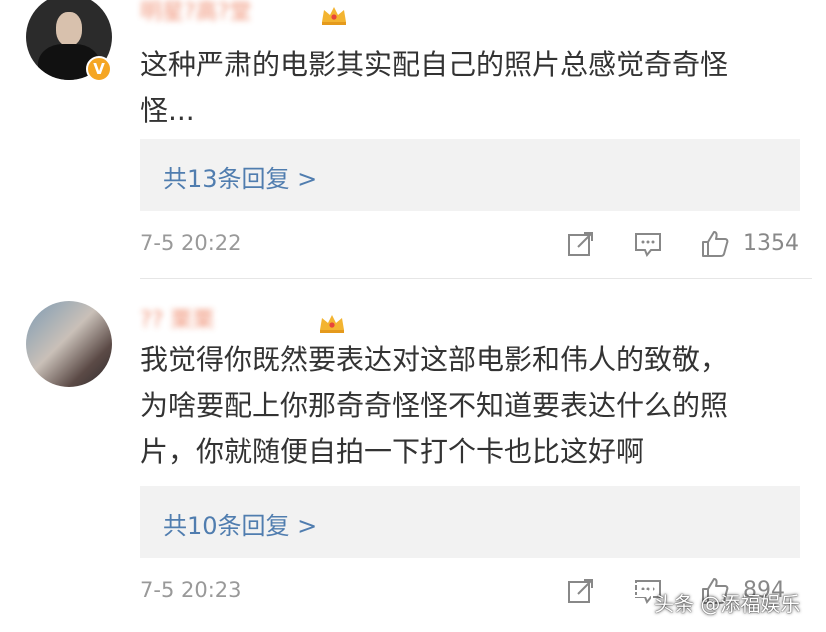  What do you see at coordinates (727, 604) in the screenshot?
I see `watermark: 头条 @添福娱乐` at bounding box center [727, 604].